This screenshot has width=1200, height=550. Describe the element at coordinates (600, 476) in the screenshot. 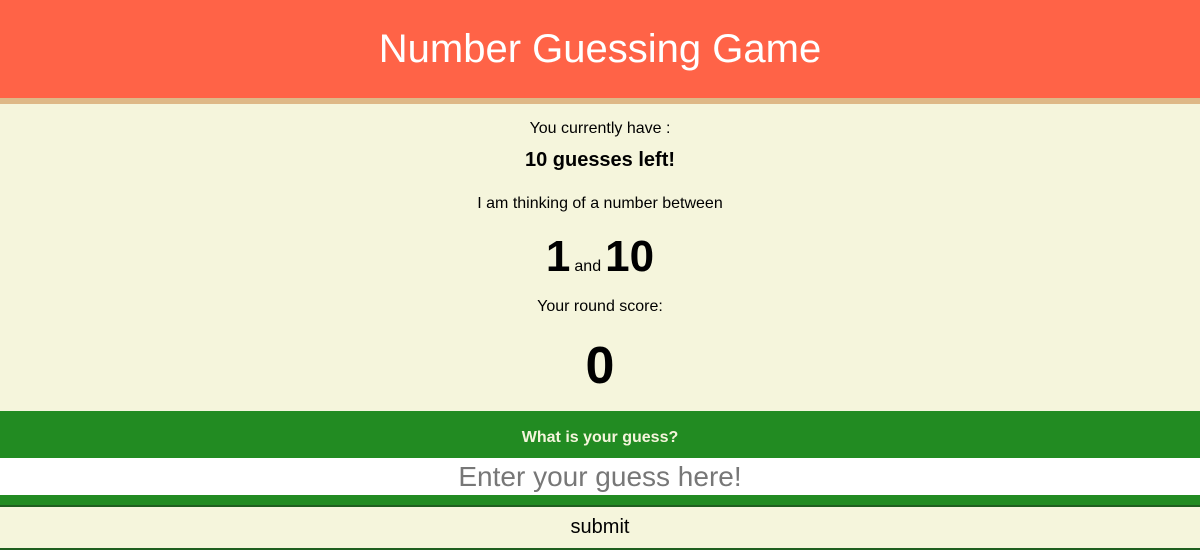

I see `guess-input` at that location.